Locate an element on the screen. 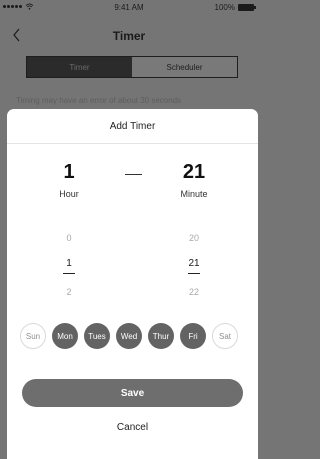  hour-unit-label: Hour is located at coordinates (69, 194).